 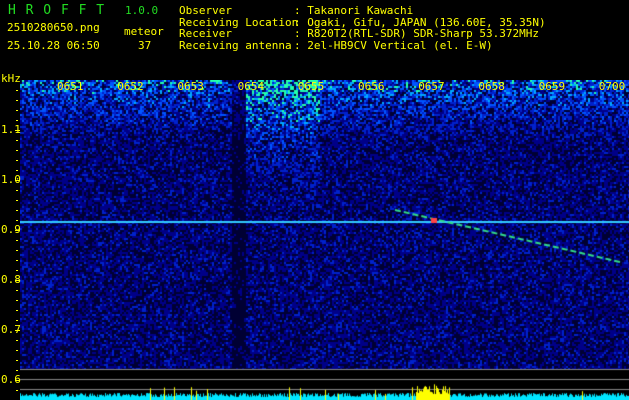 I want to click on info-value: : 2el-HB9CV Vertical (el. E-W), so click(x=393, y=45).